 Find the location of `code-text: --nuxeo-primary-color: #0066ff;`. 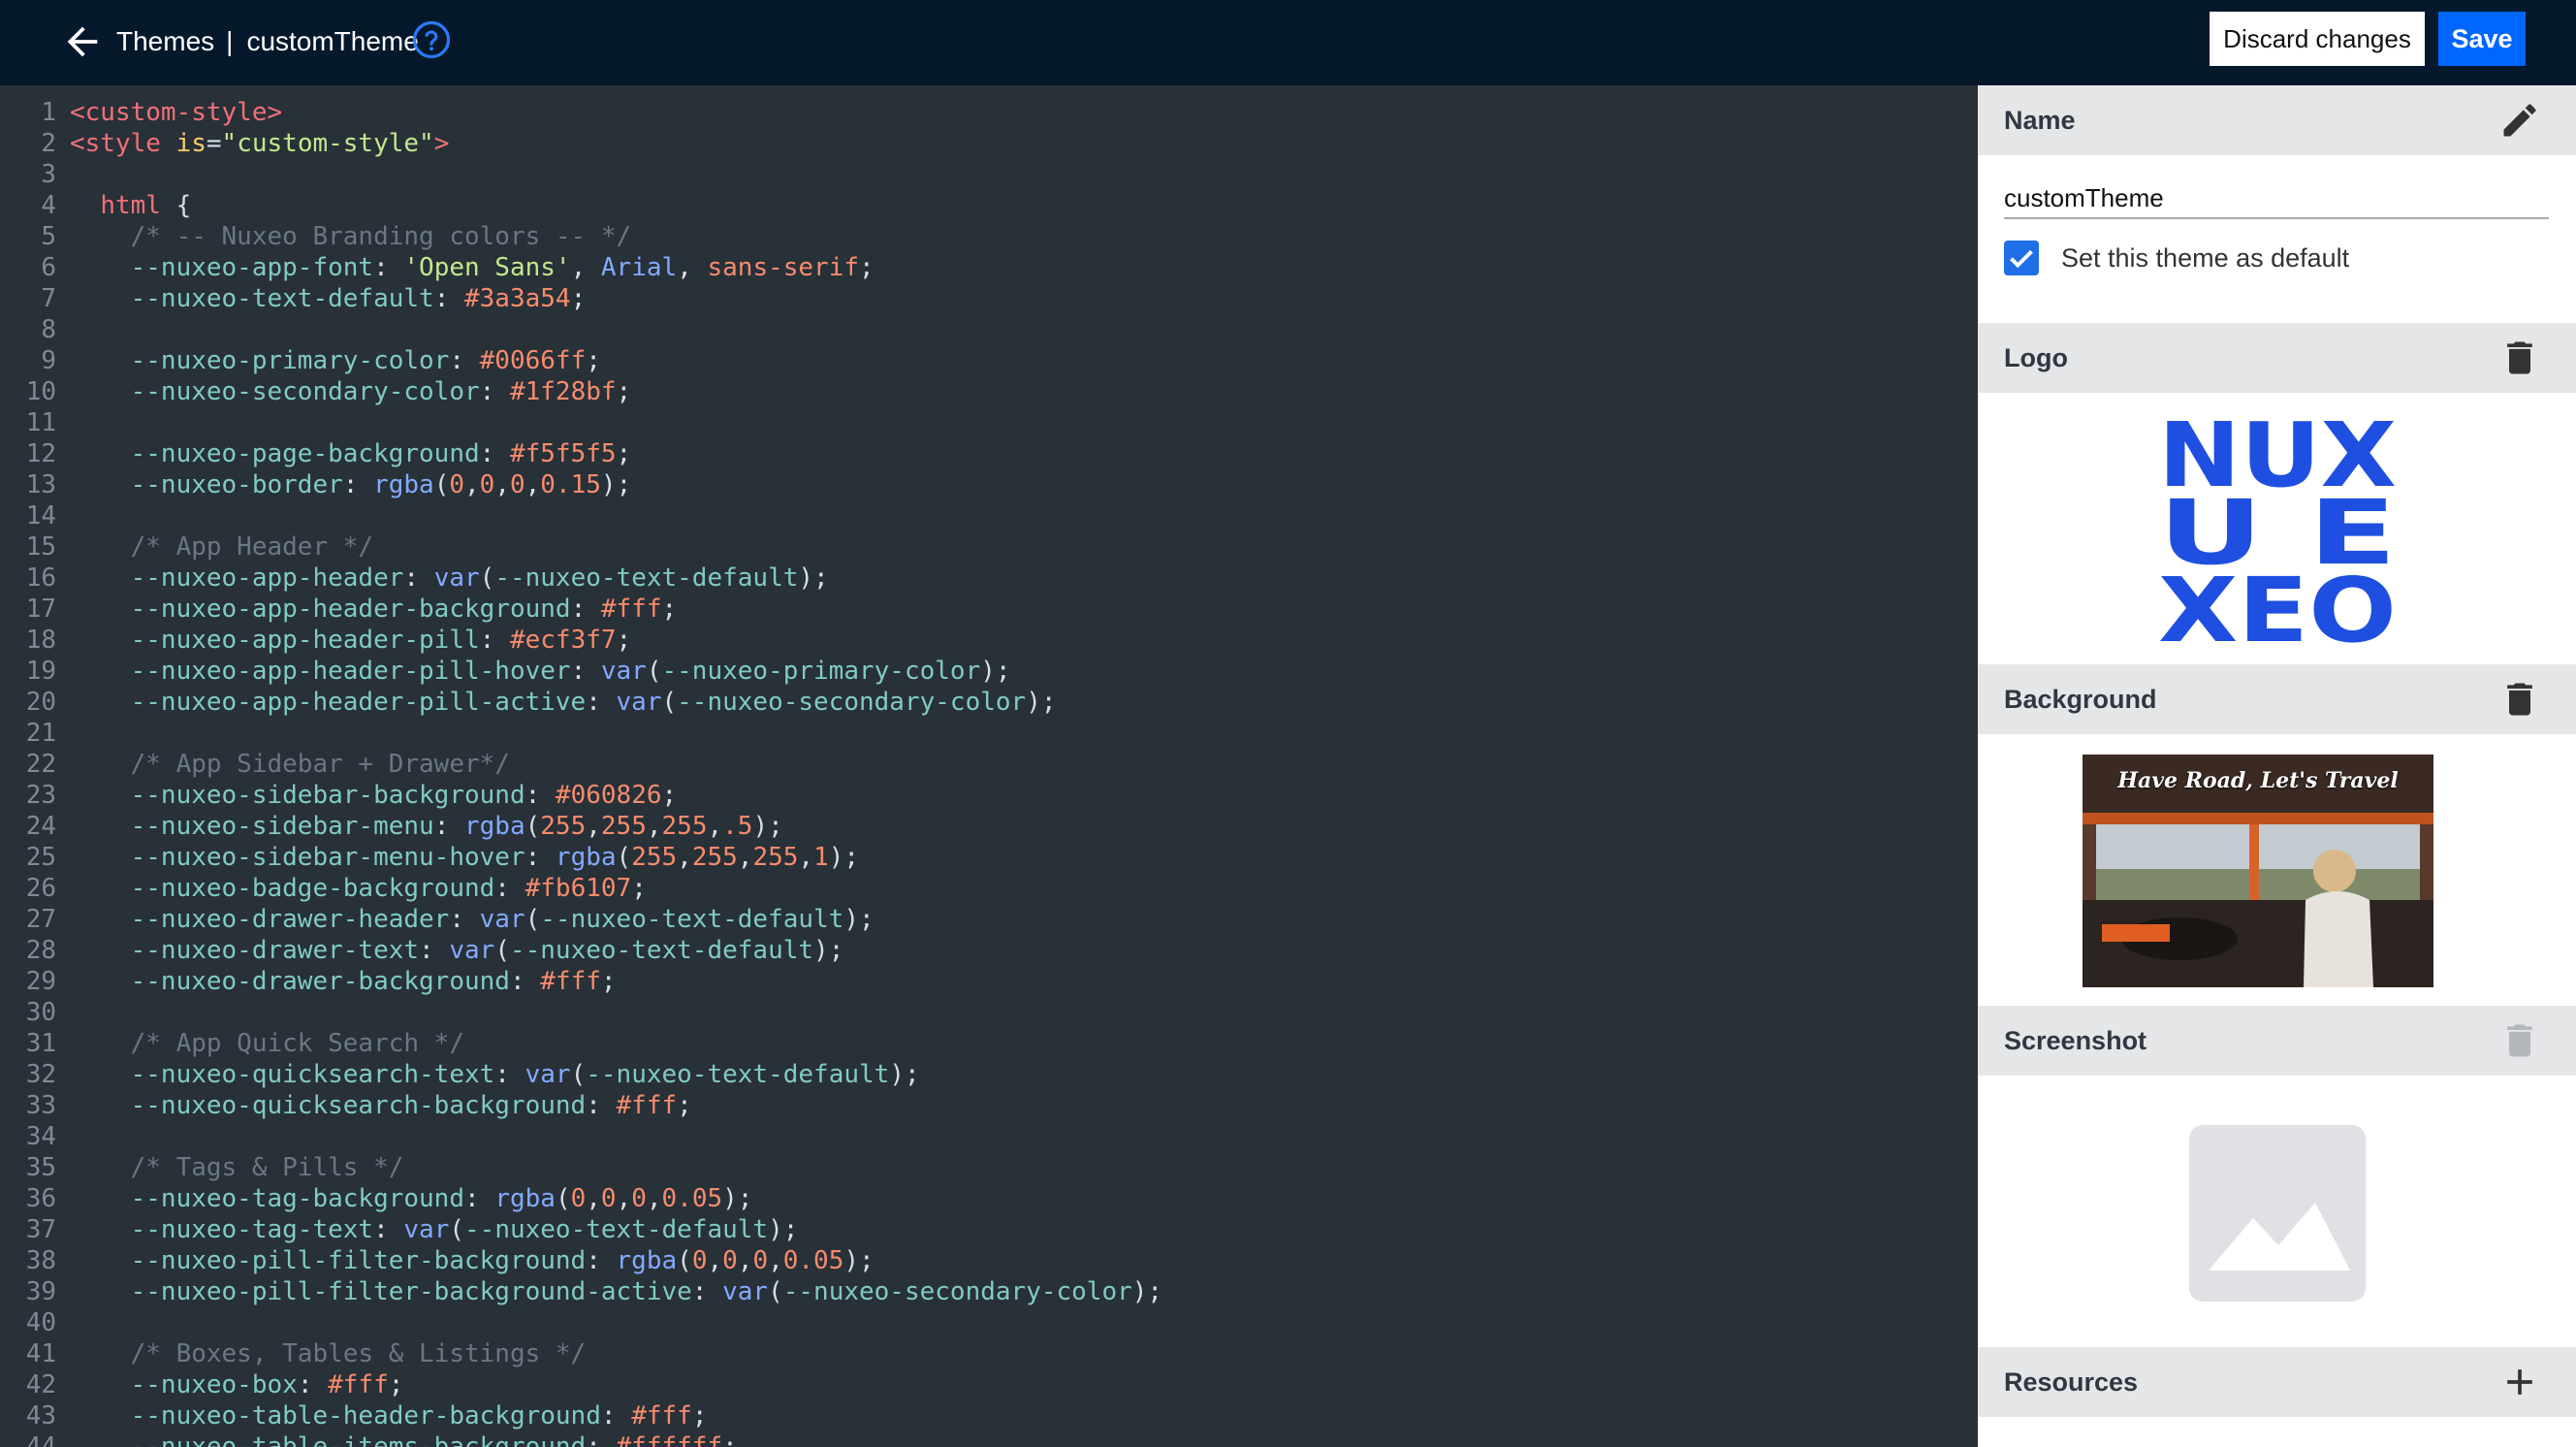

code-text: --nuxeo-primary-color: #0066ff; is located at coordinates (336, 361).